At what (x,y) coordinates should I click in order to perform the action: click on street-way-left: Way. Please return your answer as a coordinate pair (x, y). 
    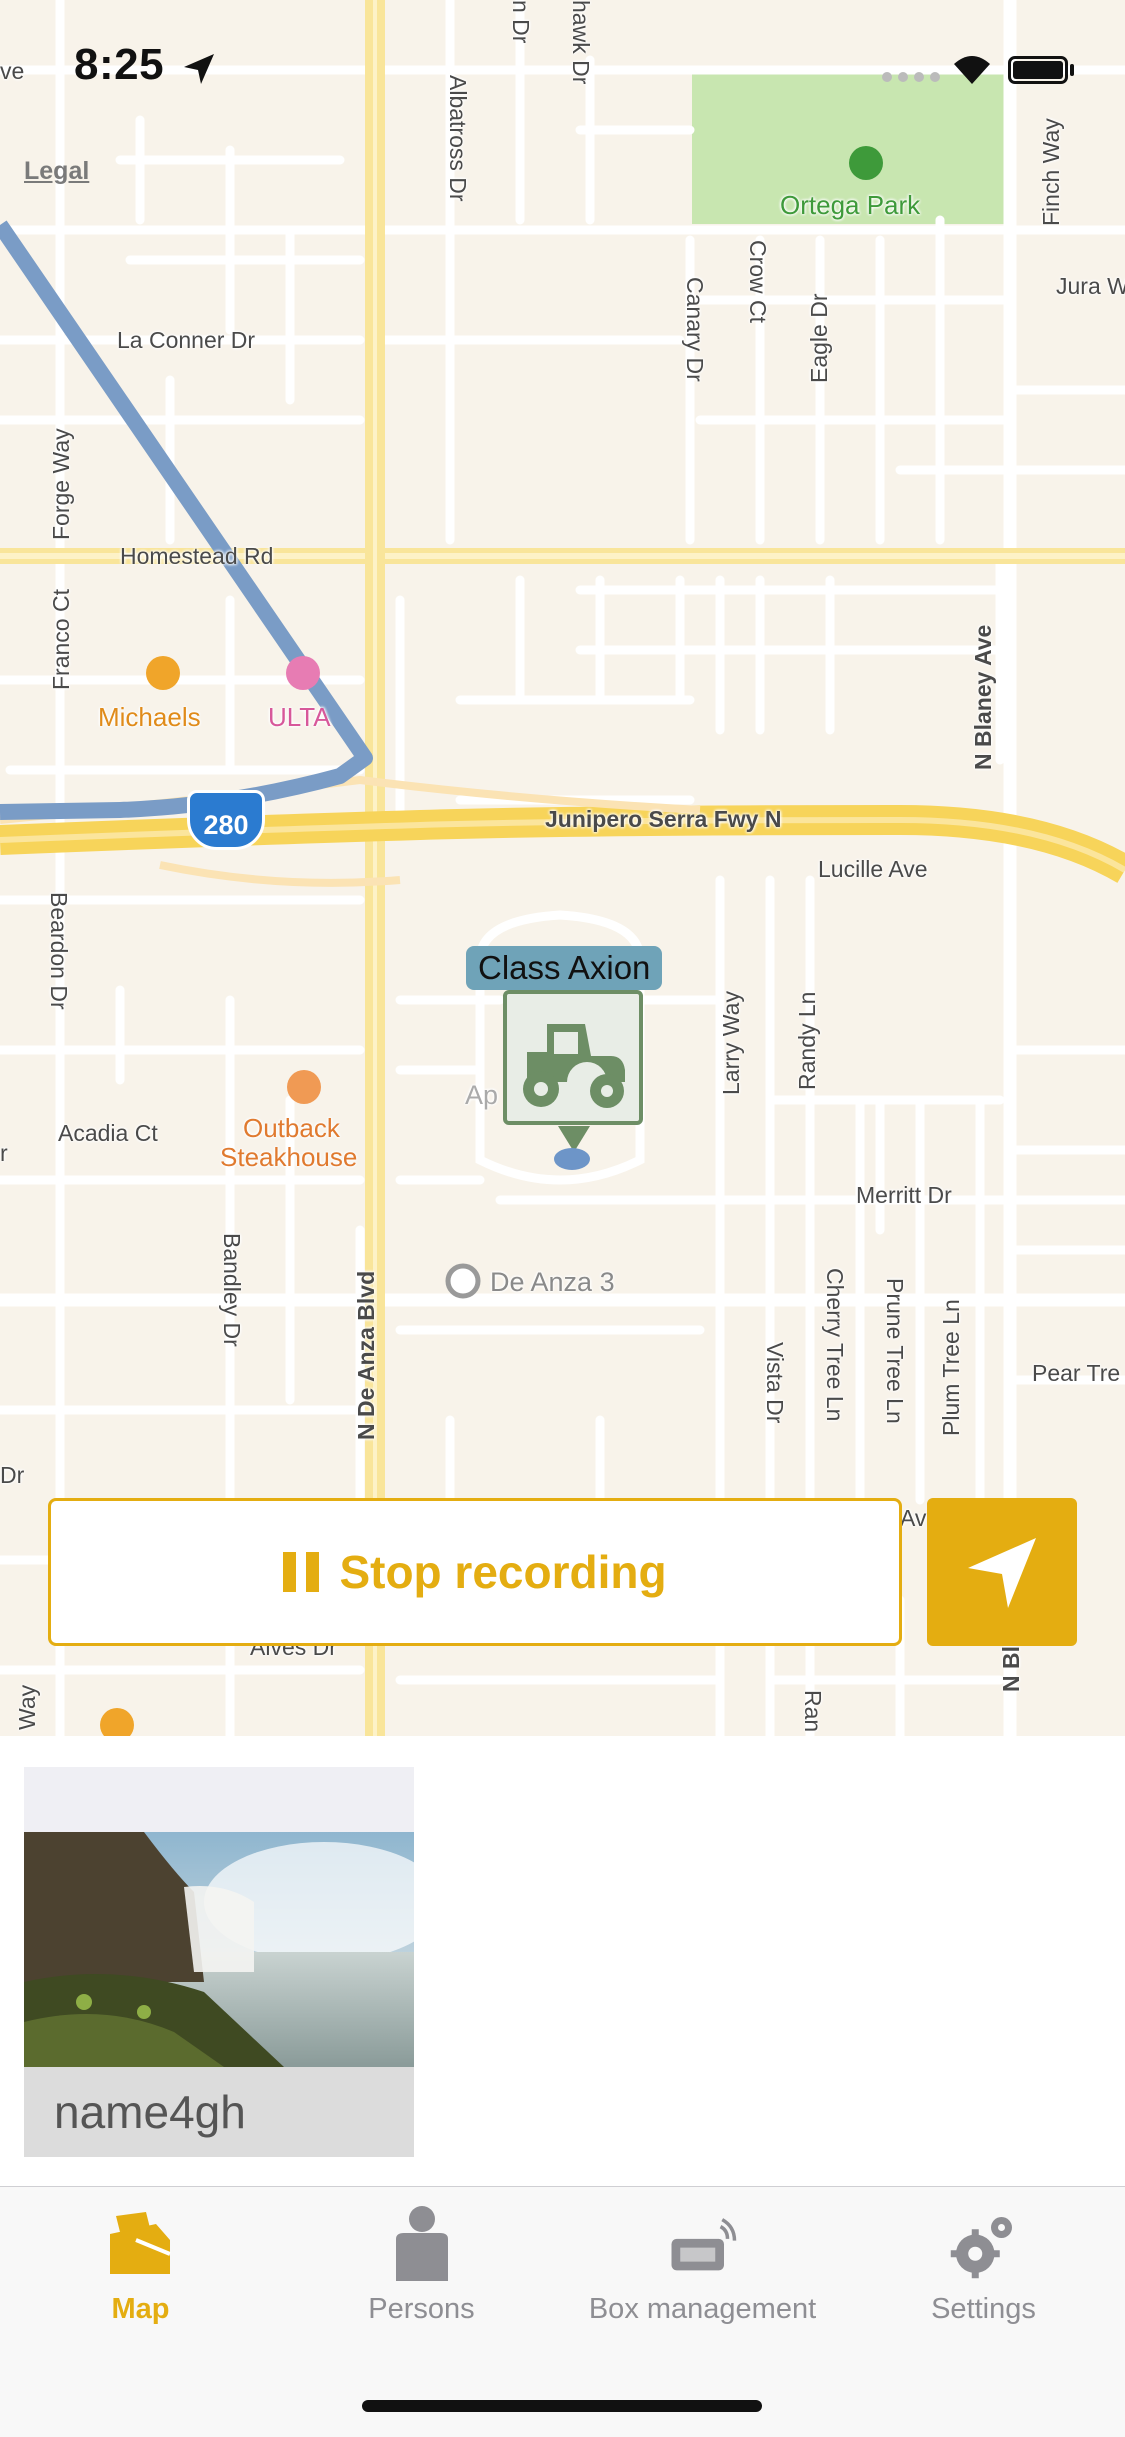
    Looking at the image, I should click on (27, 1707).